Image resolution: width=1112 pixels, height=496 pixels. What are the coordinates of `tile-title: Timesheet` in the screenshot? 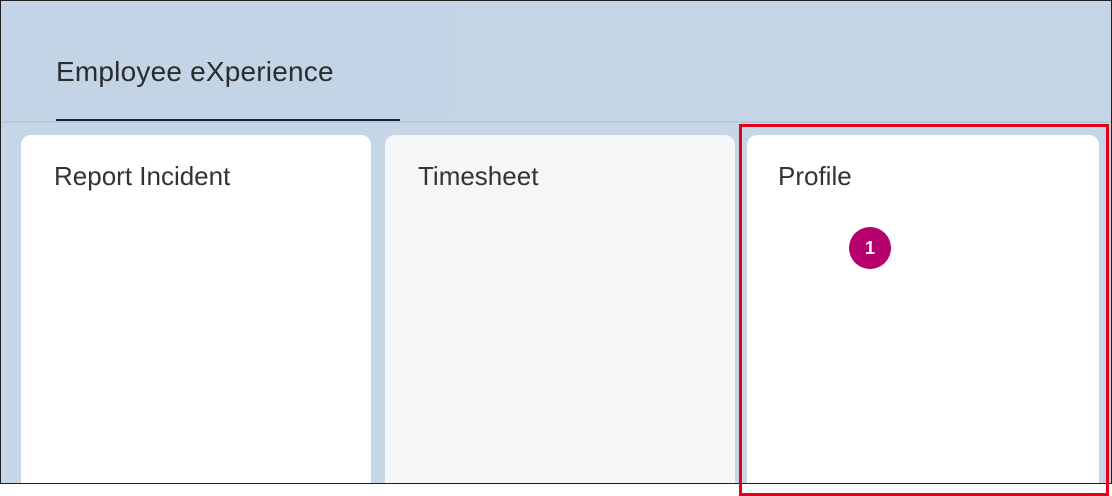 It's located at (478, 176).